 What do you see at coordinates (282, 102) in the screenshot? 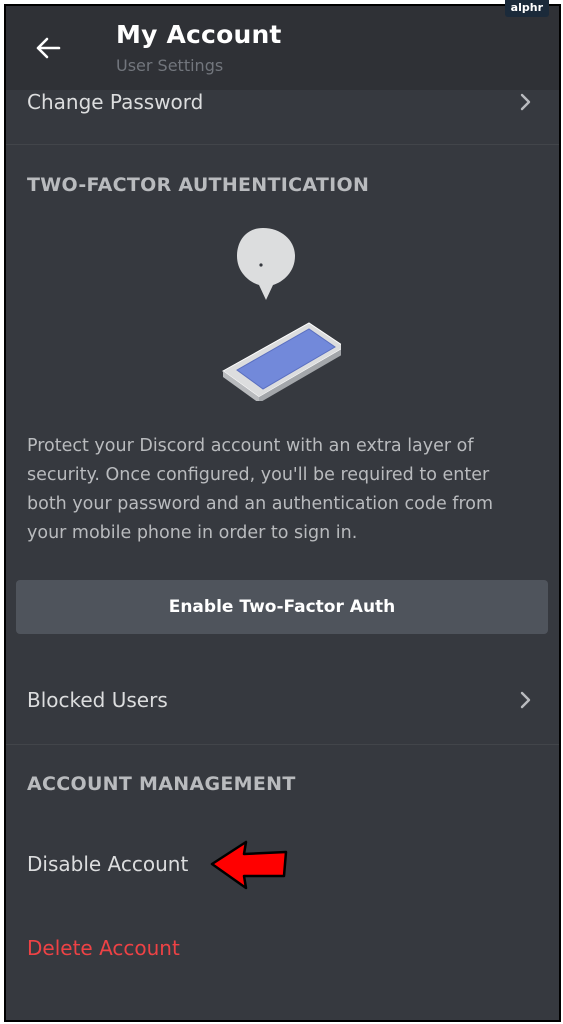
I see `change-password-row: Change Password` at bounding box center [282, 102].